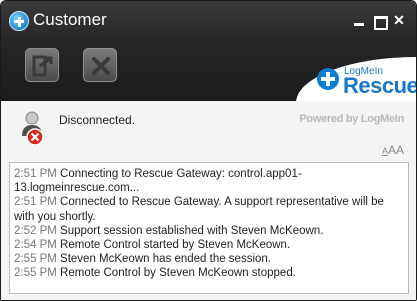 The width and height of the screenshot is (417, 301). I want to click on rescue-logo-icon, so click(328, 79).